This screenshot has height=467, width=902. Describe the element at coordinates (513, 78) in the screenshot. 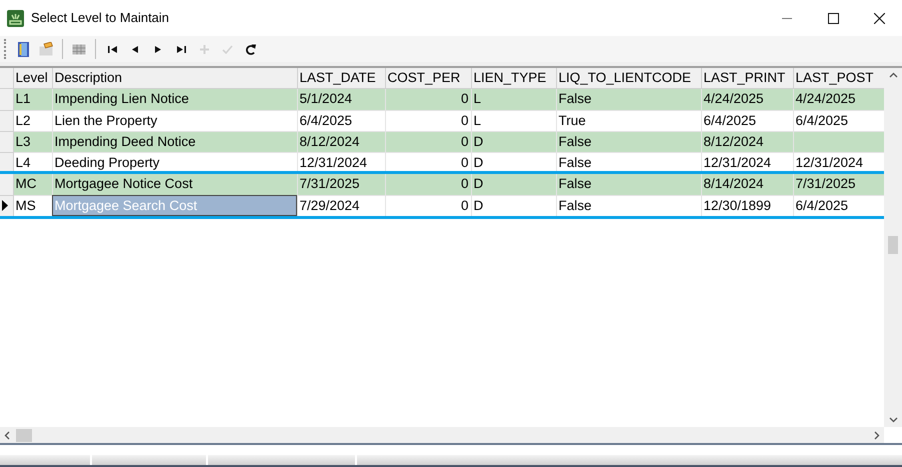

I see `column-header: LIEN_TYPE` at that location.